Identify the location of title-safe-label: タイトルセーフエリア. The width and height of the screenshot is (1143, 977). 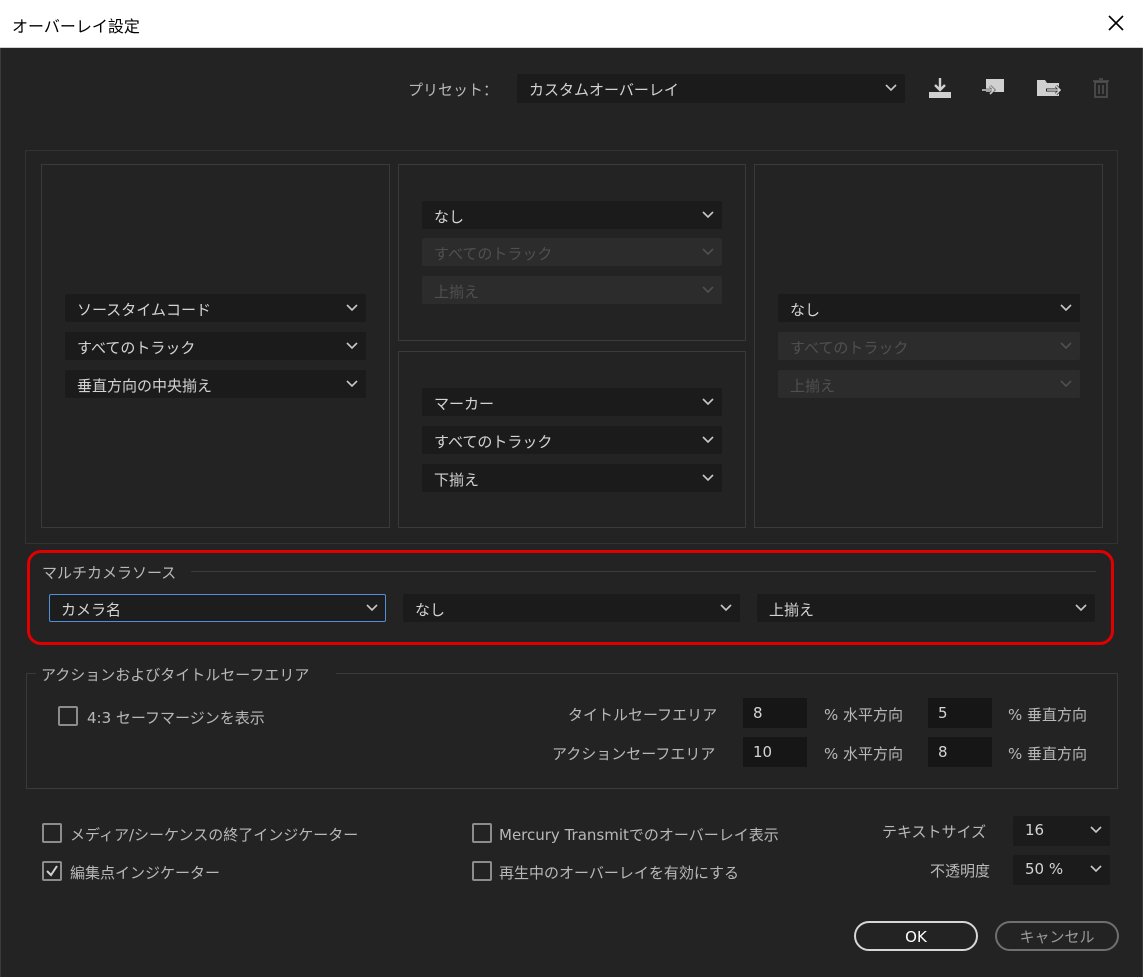
(643, 715).